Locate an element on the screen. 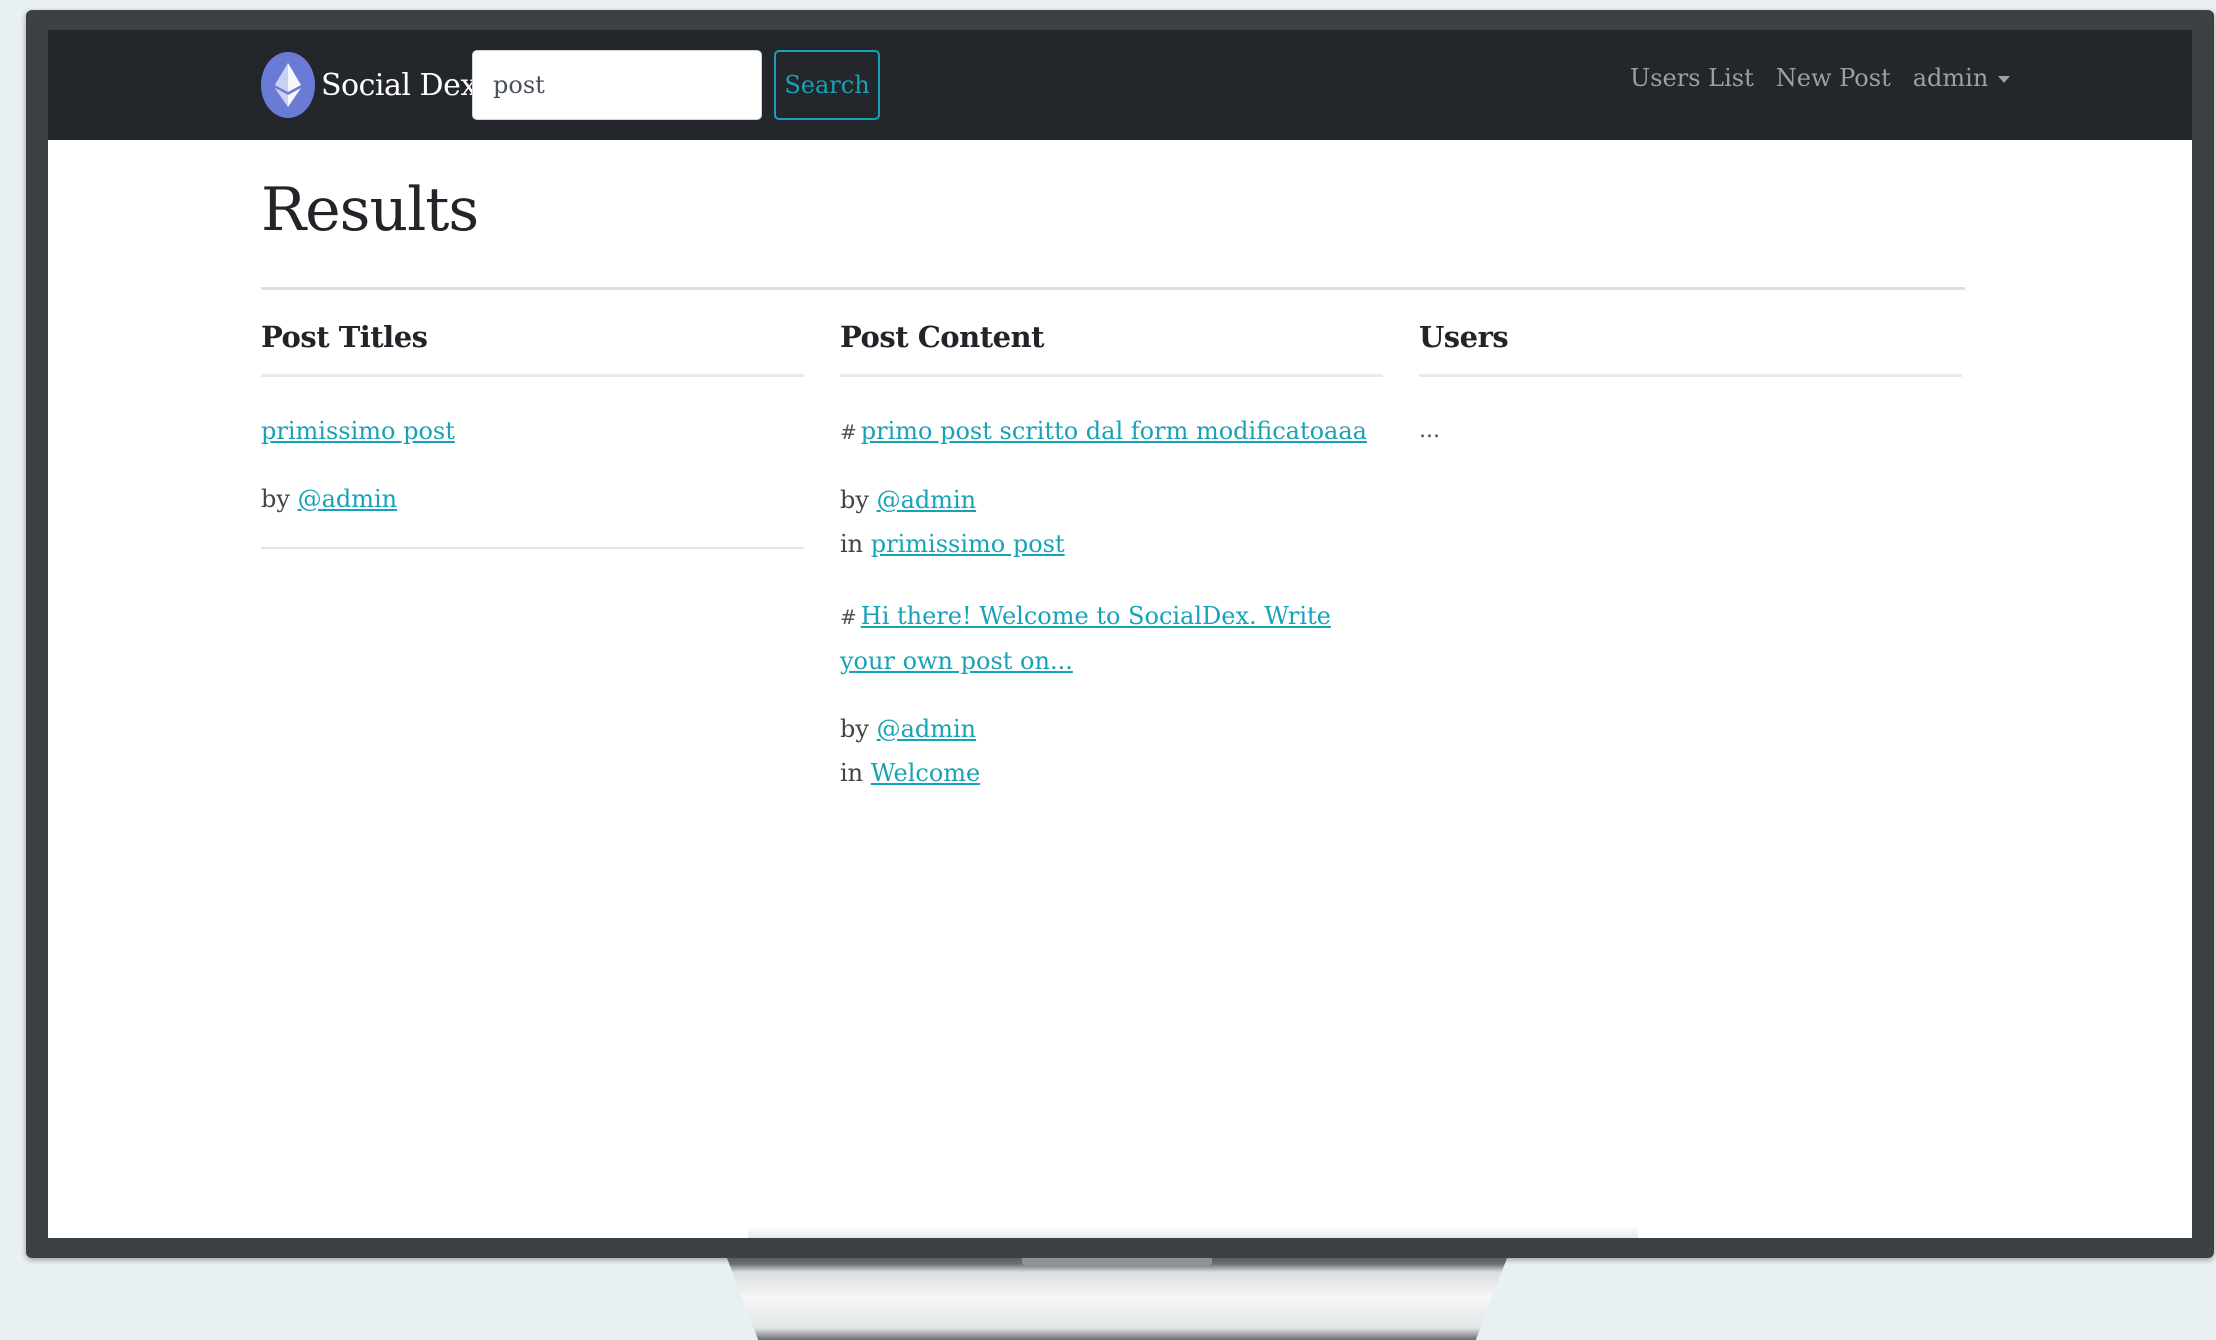 The height and width of the screenshot is (1340, 2216). ethereum-logo-icon is located at coordinates (288, 85).